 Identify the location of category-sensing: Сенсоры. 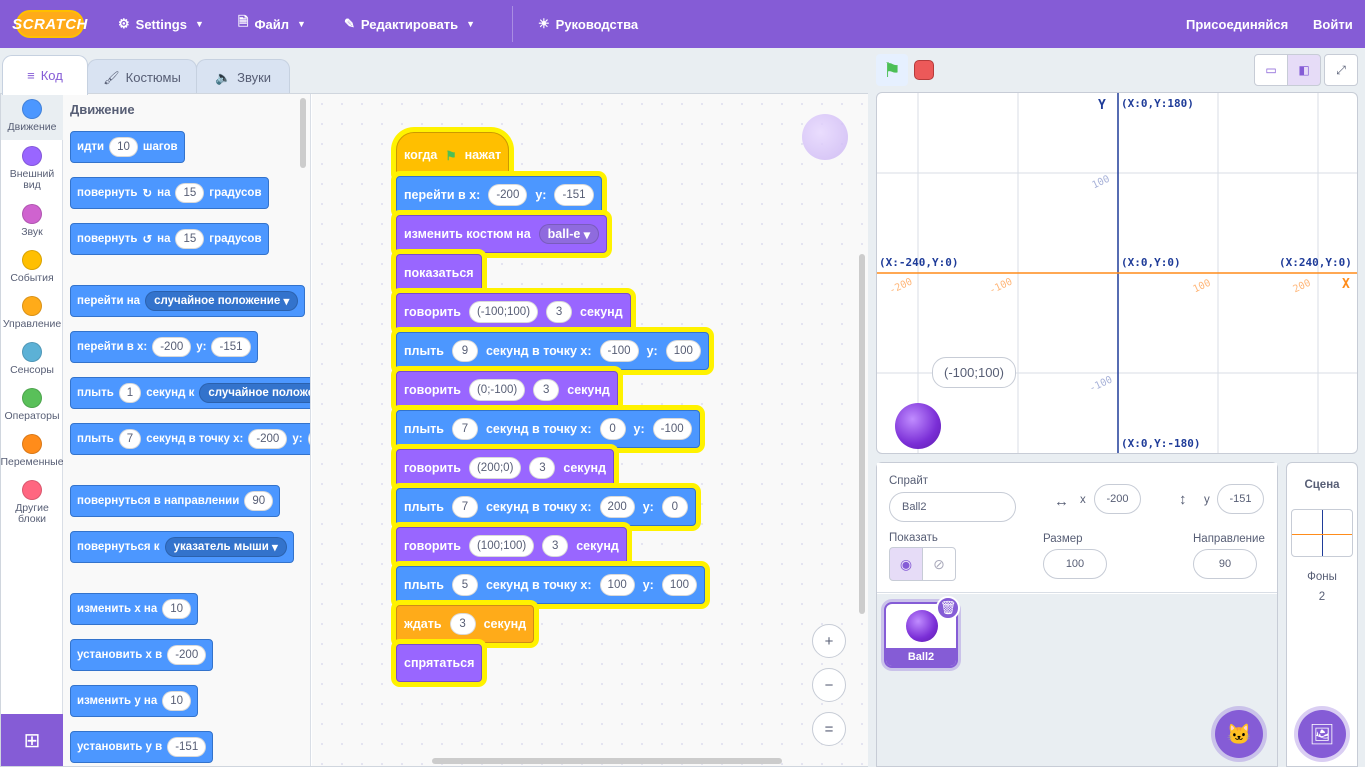
(32, 359).